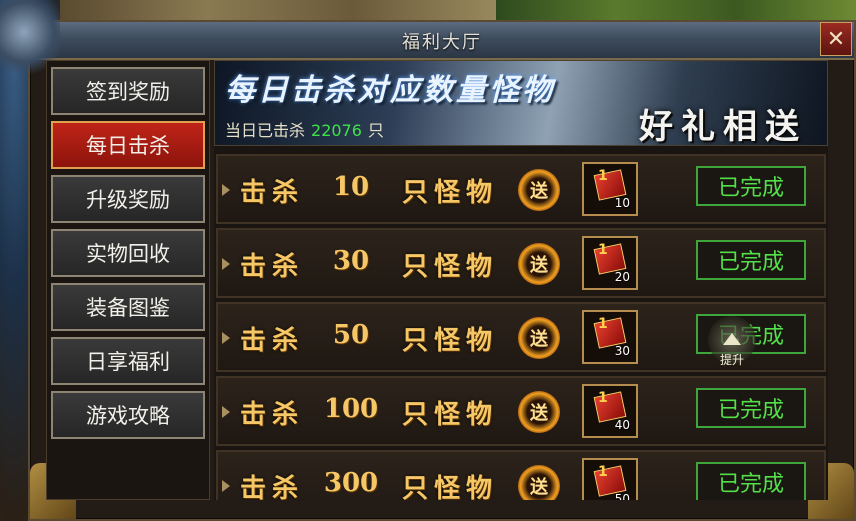  What do you see at coordinates (351, 335) in the screenshot?
I see `kill-count: 50` at bounding box center [351, 335].